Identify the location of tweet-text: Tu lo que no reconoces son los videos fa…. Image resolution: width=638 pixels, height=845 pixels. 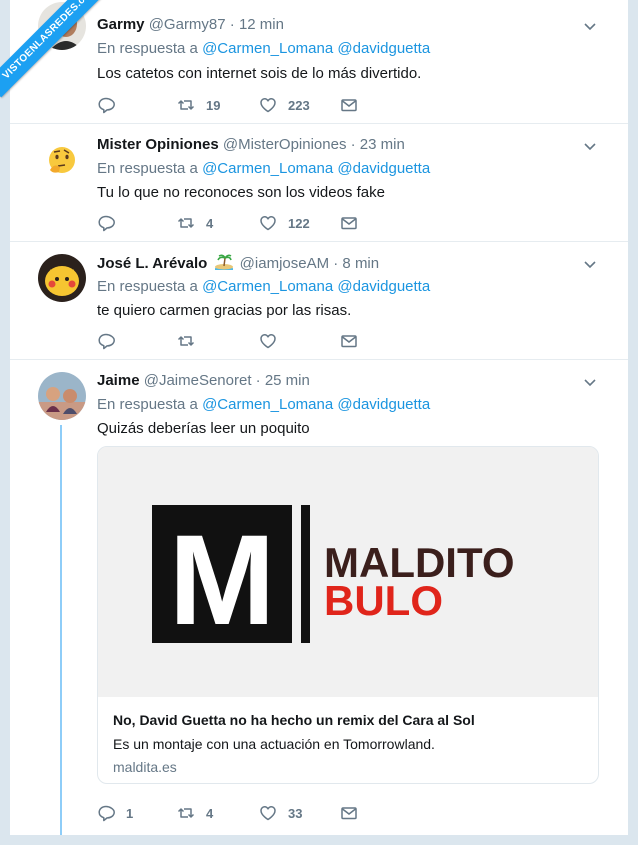
(241, 192).